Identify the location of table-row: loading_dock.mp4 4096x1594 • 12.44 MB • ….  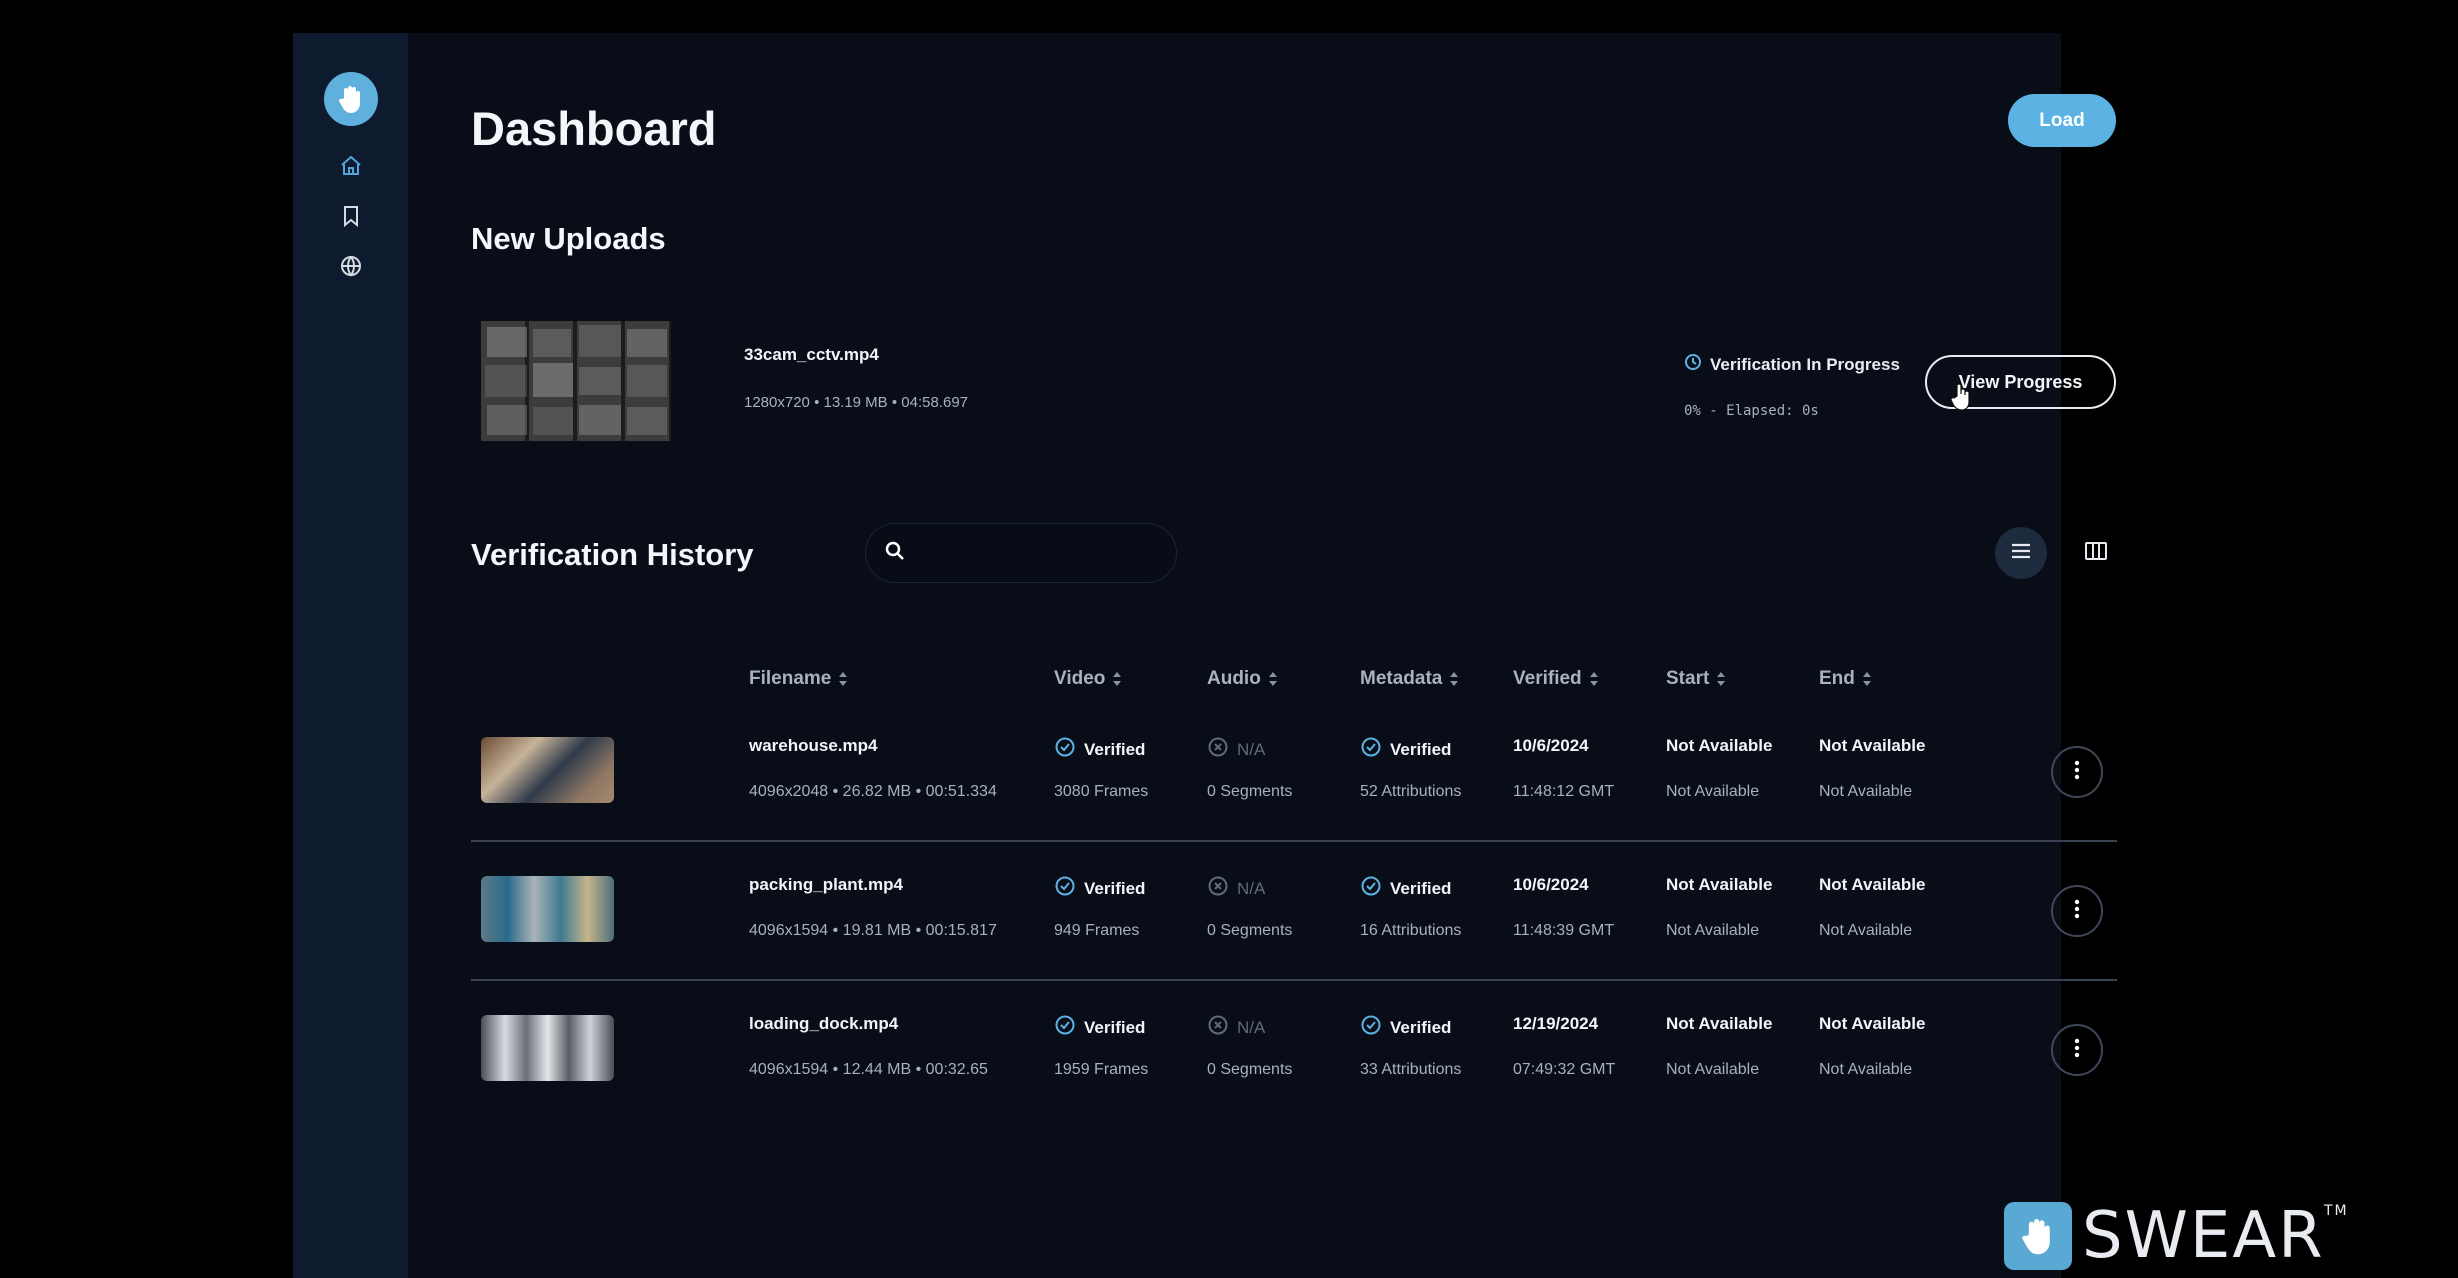
(1294, 1051).